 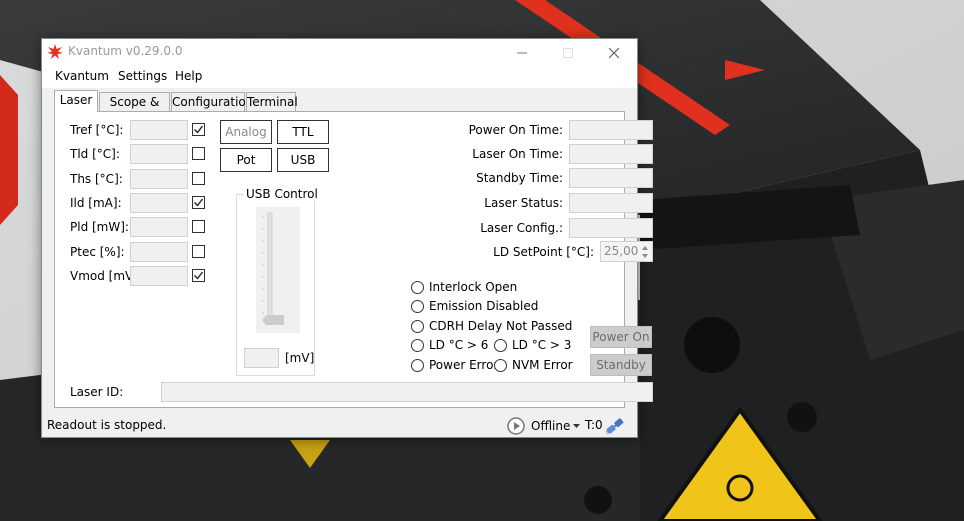 I want to click on minimize-icon, so click(x=522, y=52).